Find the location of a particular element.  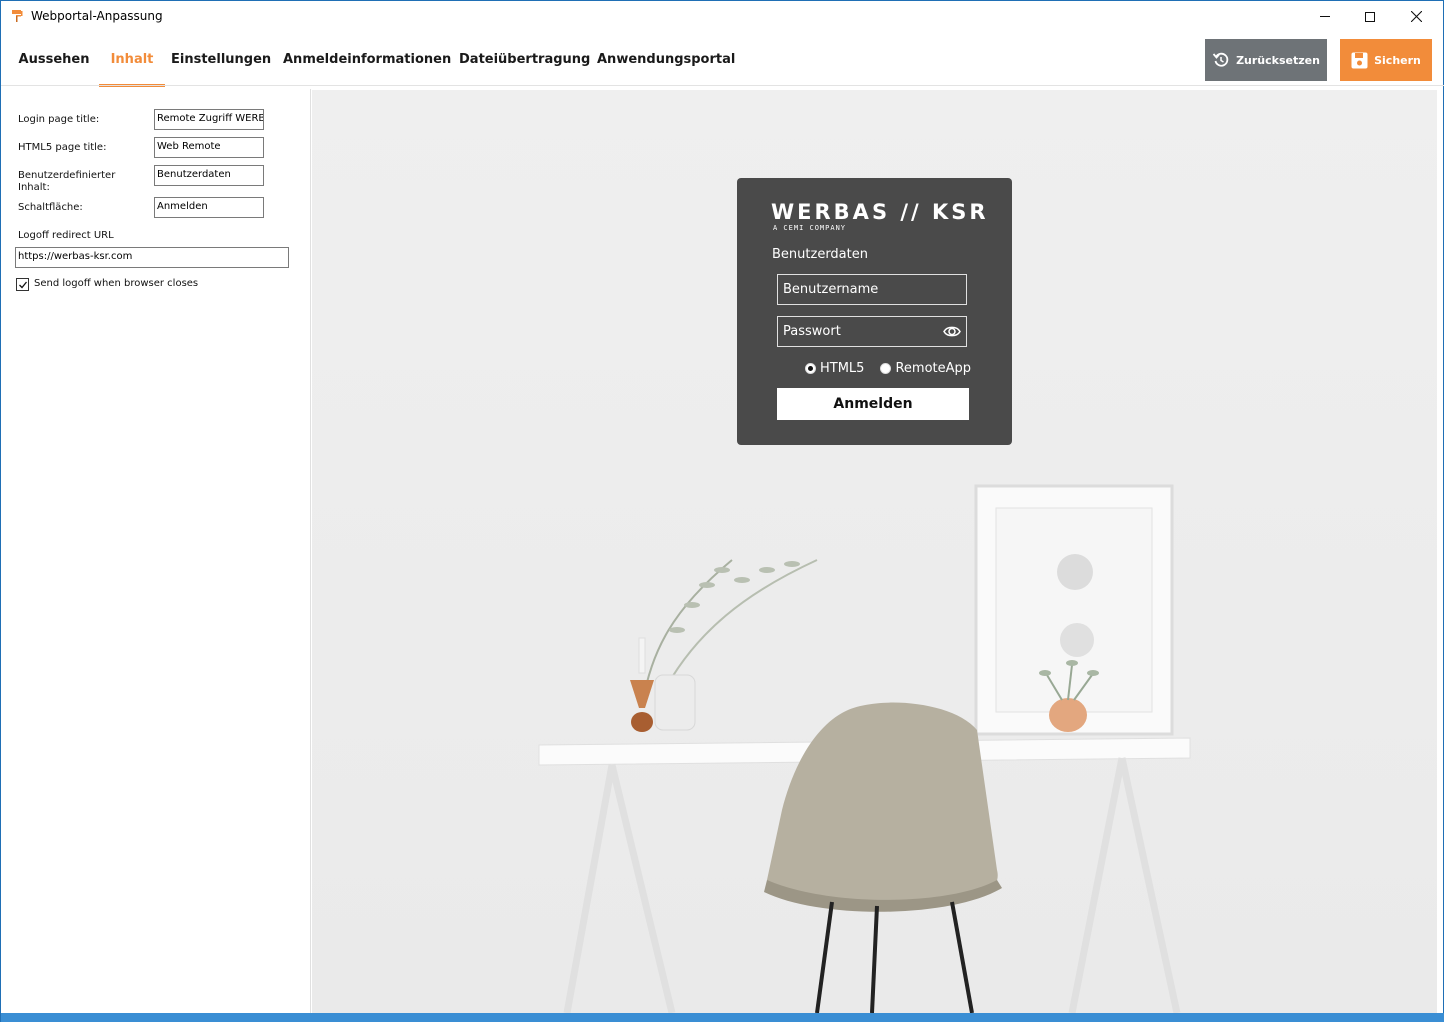

remoteapp-radio is located at coordinates (886, 368).